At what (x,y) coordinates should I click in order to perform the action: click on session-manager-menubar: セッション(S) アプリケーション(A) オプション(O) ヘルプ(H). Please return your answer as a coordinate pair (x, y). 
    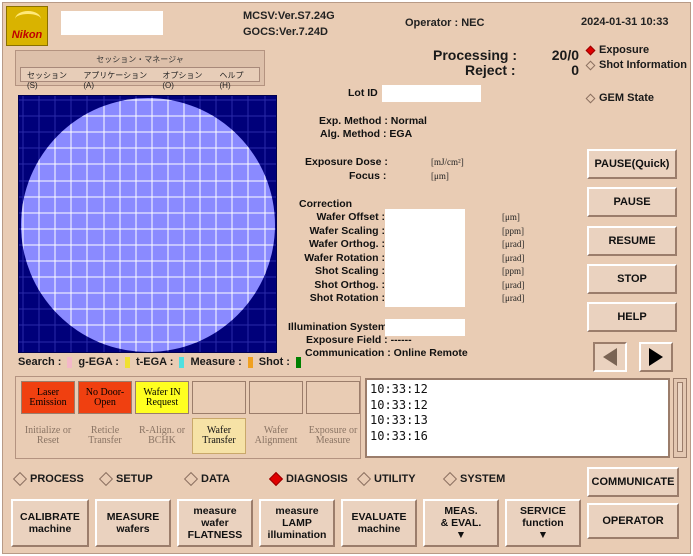
    Looking at the image, I should click on (140, 78).